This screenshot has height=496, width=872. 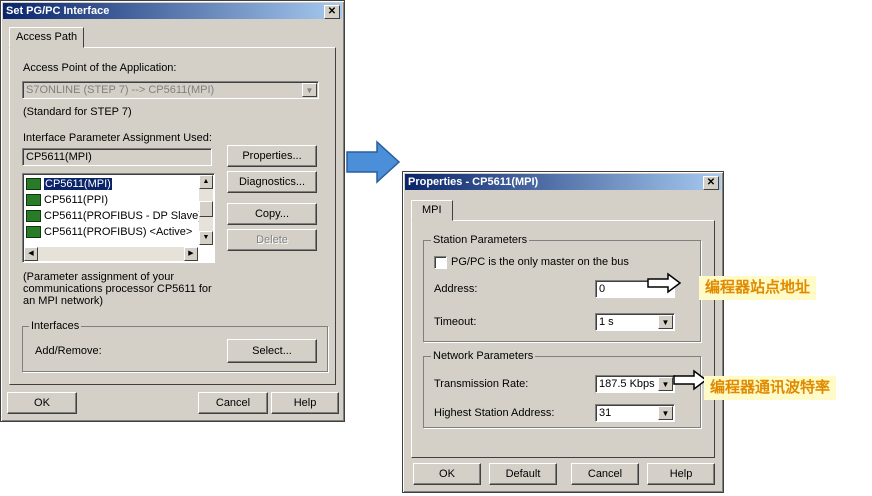 I want to click on timeout-value: 1 s, so click(x=606, y=322).